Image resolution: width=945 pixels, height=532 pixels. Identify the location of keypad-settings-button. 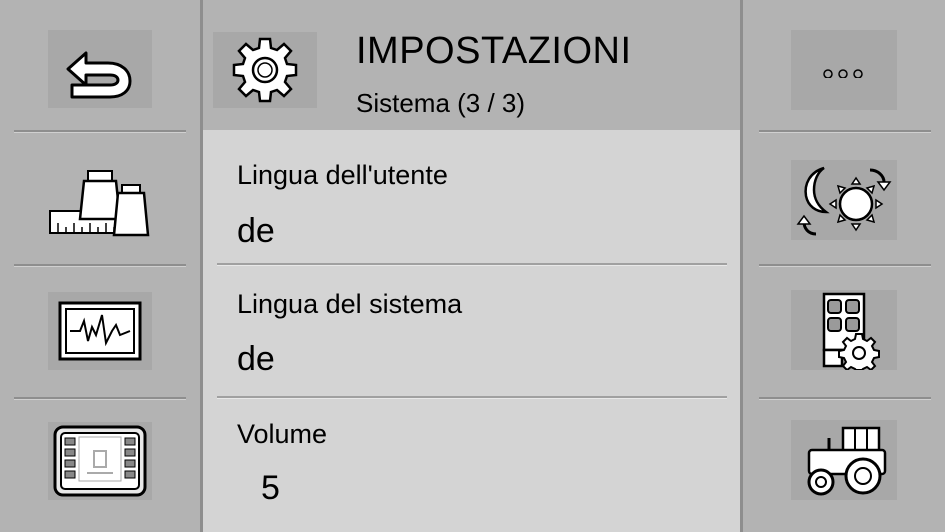
(844, 330).